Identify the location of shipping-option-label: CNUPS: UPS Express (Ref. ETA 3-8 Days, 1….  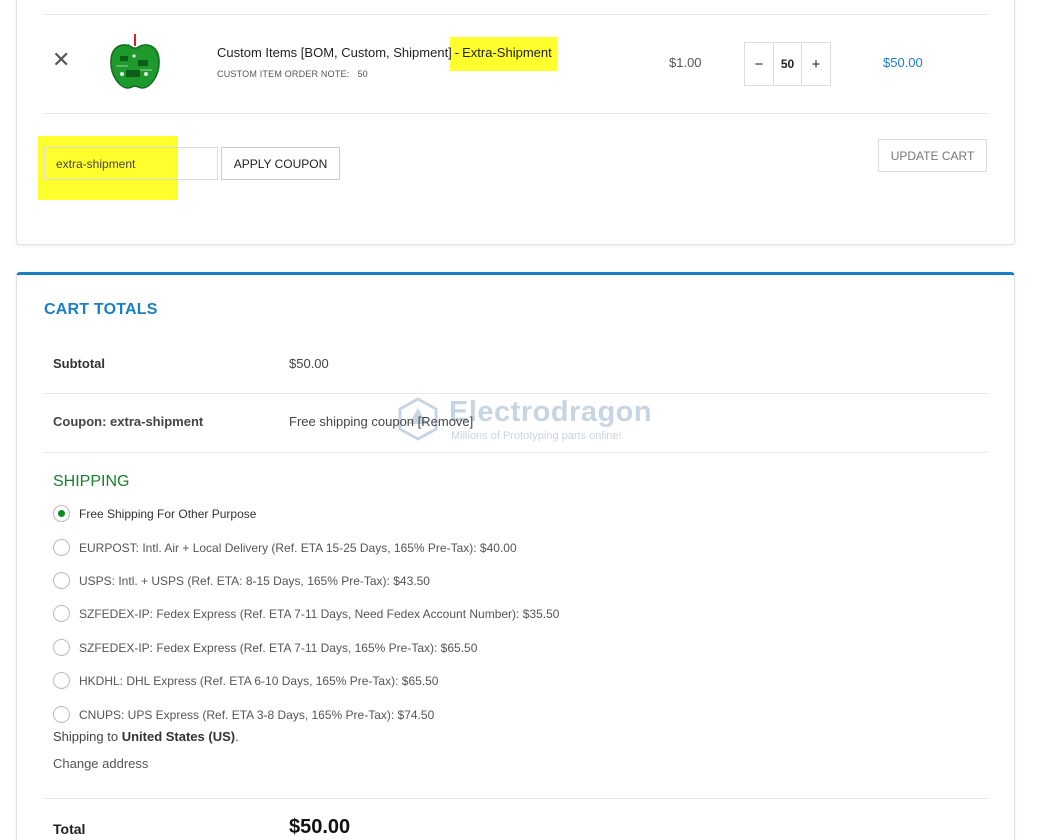
(256, 715).